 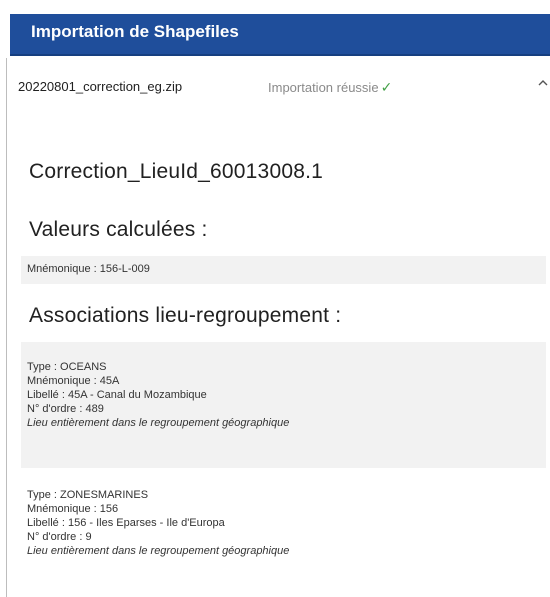 What do you see at coordinates (323, 87) in the screenshot?
I see `import-status-label: Importation réussie` at bounding box center [323, 87].